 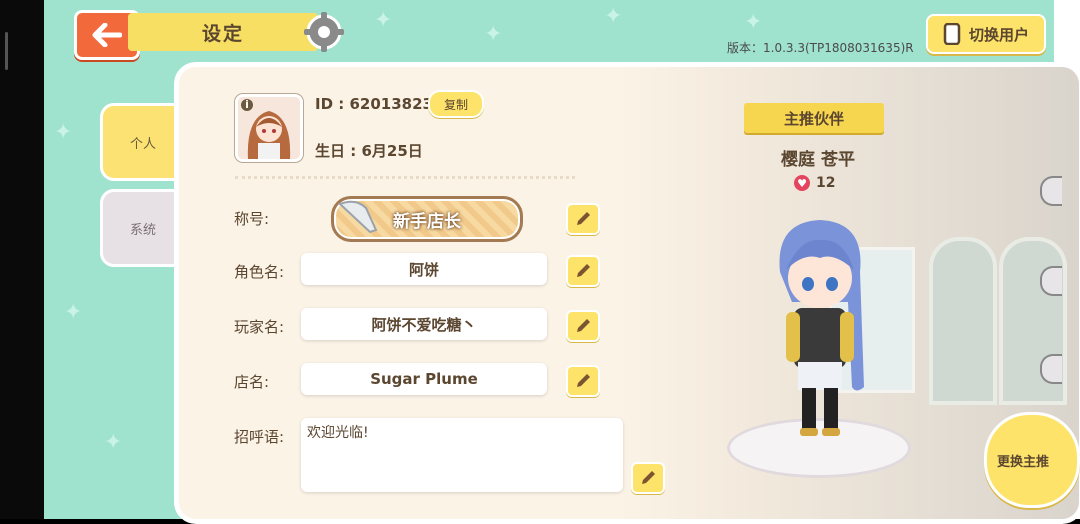 I want to click on tab-personal-label: 个人, so click(x=142, y=144).